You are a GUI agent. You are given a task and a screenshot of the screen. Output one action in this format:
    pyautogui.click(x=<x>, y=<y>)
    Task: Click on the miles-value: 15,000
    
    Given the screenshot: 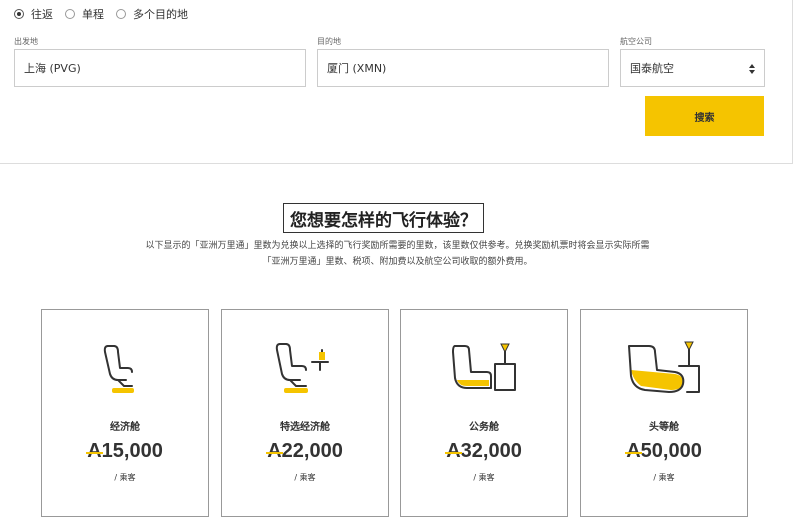 What is the action you would take?
    pyautogui.click(x=132, y=451)
    